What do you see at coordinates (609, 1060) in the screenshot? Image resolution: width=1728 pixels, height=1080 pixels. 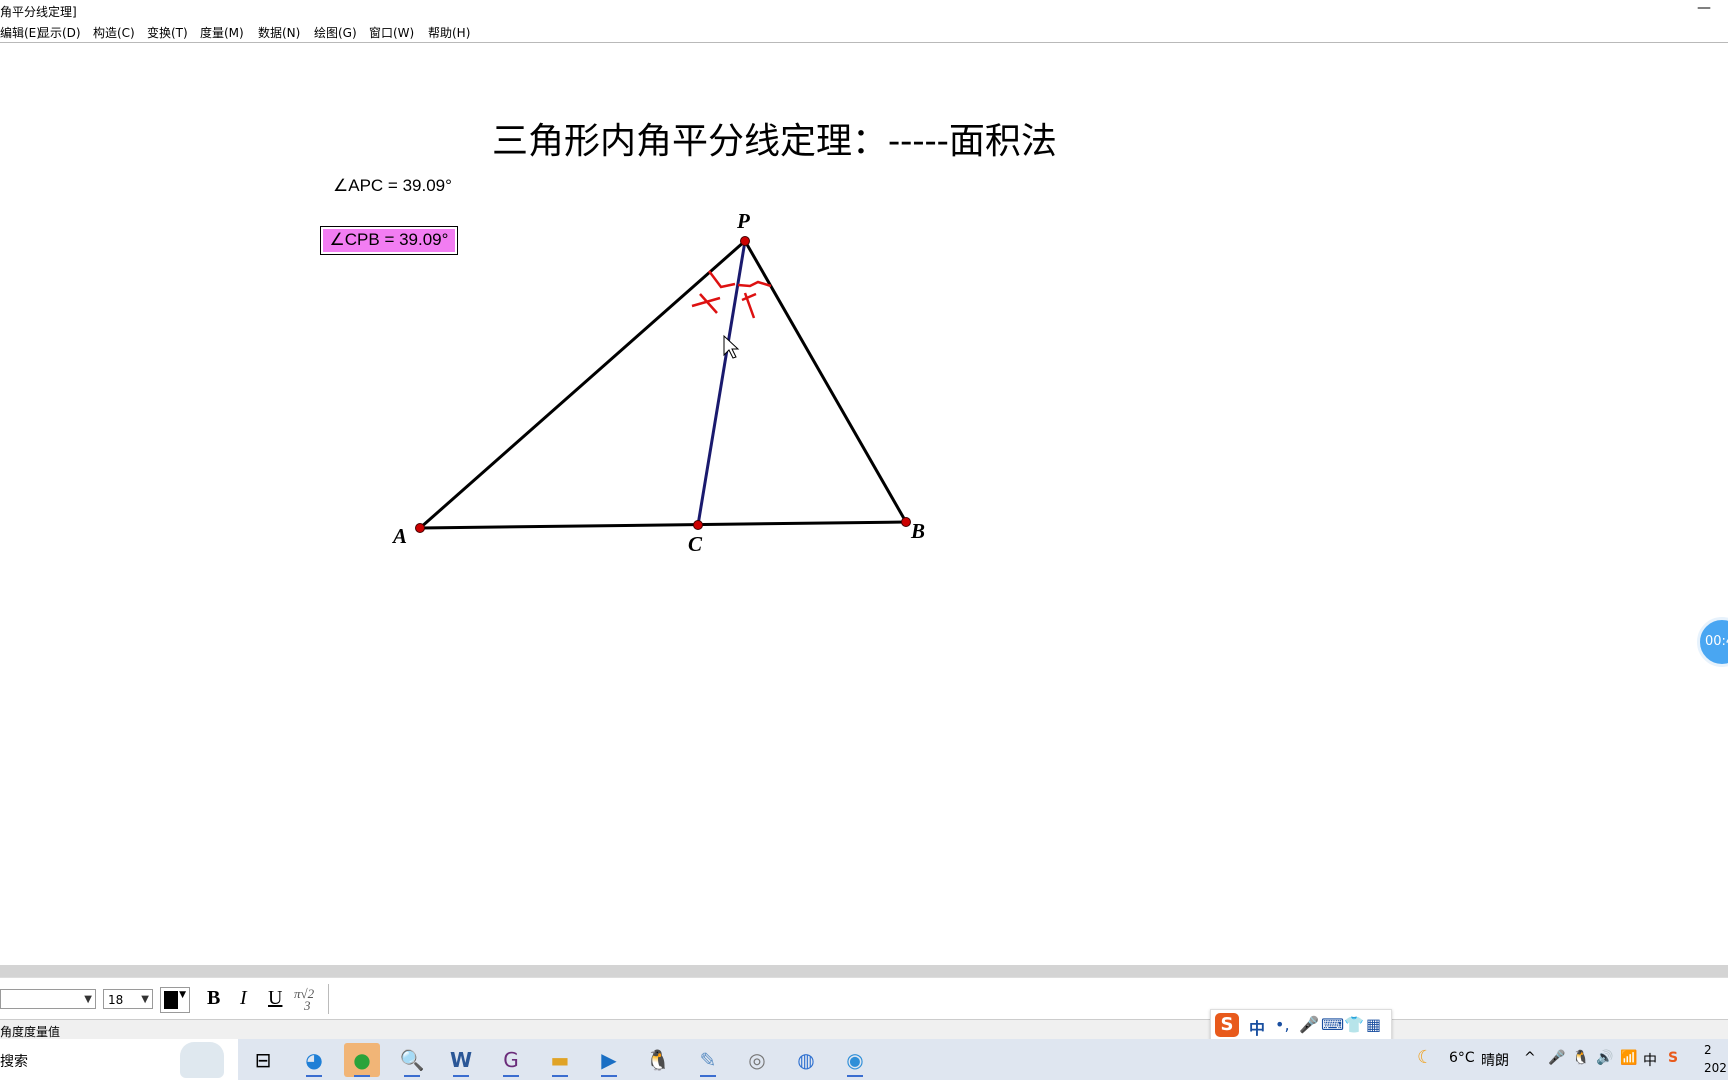 I see `media-player-icon: ▶` at bounding box center [609, 1060].